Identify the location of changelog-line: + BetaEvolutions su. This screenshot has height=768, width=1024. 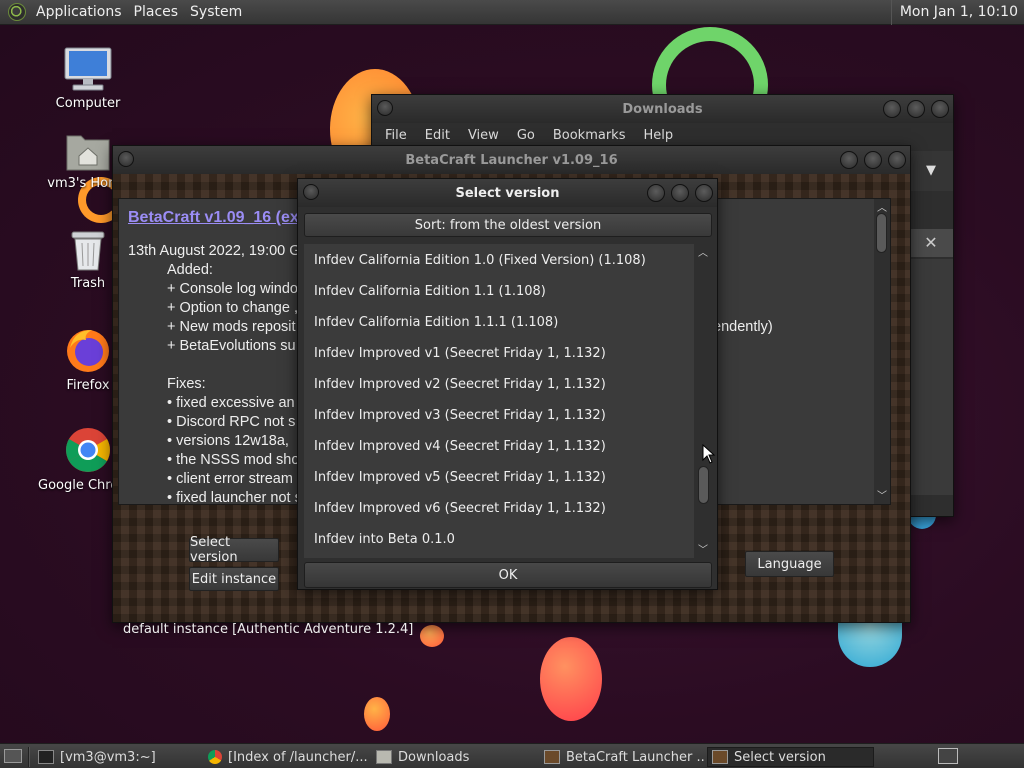
(231, 346).